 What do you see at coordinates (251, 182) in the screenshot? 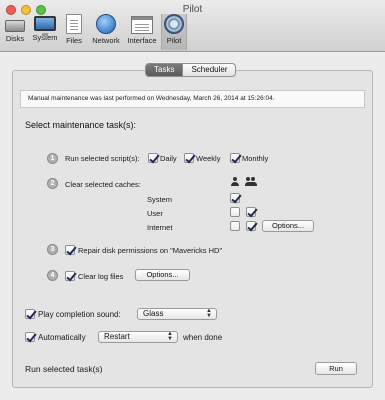
I see `group-icon` at bounding box center [251, 182].